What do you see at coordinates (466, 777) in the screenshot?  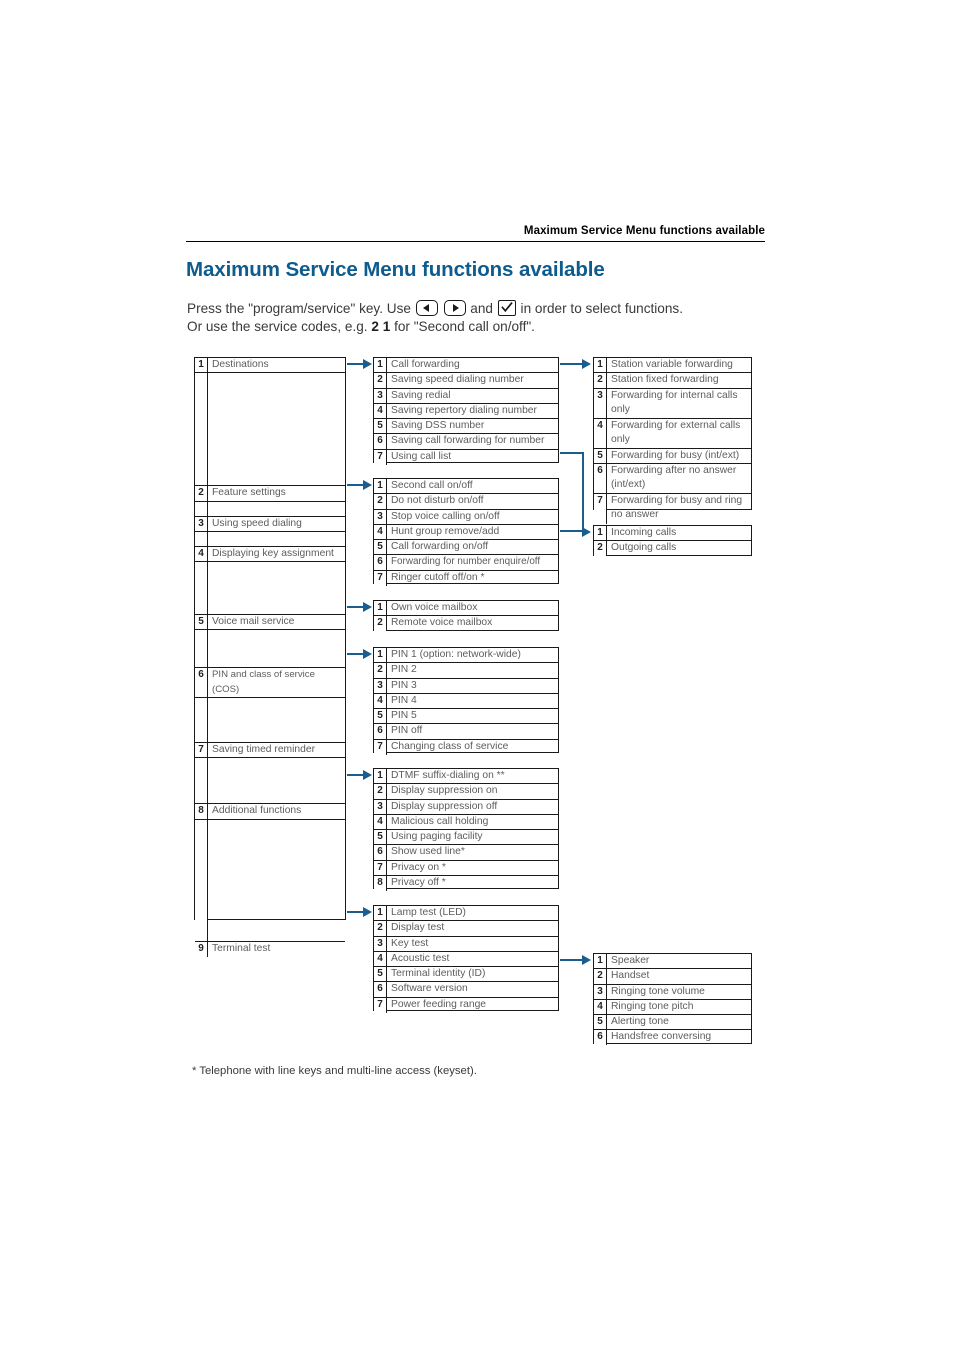 I see `submenu-item-dtmf-suffix-dialing: 1 DTMF suffix-dialing on **` at bounding box center [466, 777].